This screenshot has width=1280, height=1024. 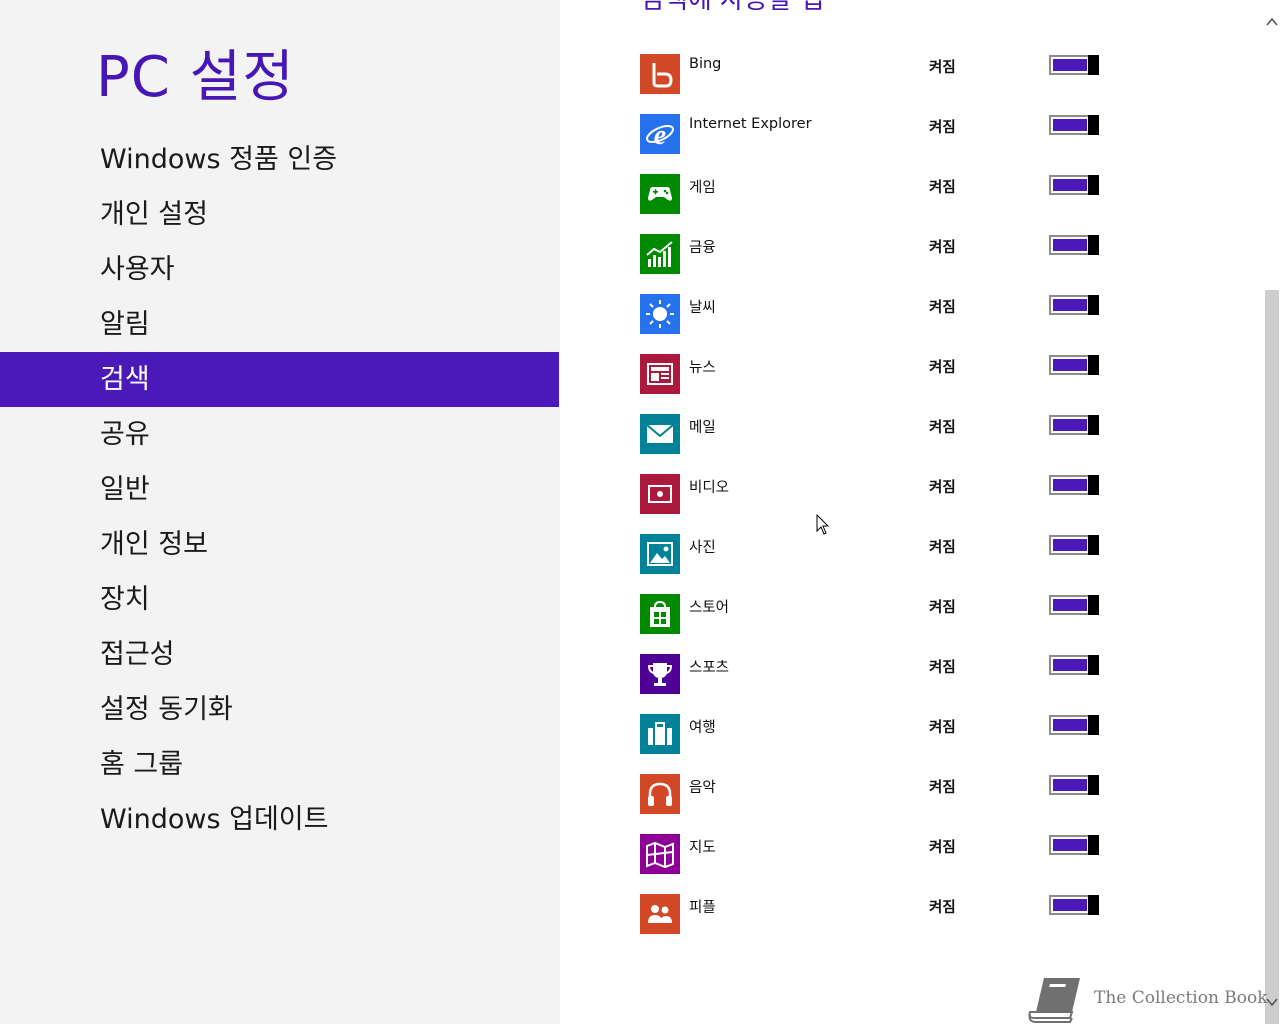 I want to click on scroll-track, so click(x=1272, y=529).